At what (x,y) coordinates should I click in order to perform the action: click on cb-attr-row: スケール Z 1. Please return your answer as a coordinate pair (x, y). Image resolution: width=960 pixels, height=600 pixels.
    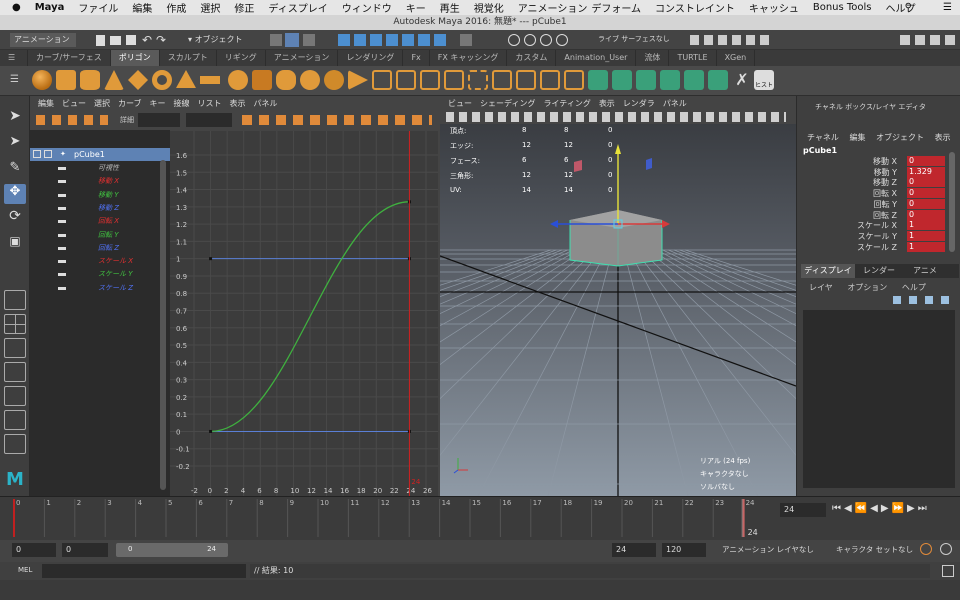
    Looking at the image, I should click on (872, 247).